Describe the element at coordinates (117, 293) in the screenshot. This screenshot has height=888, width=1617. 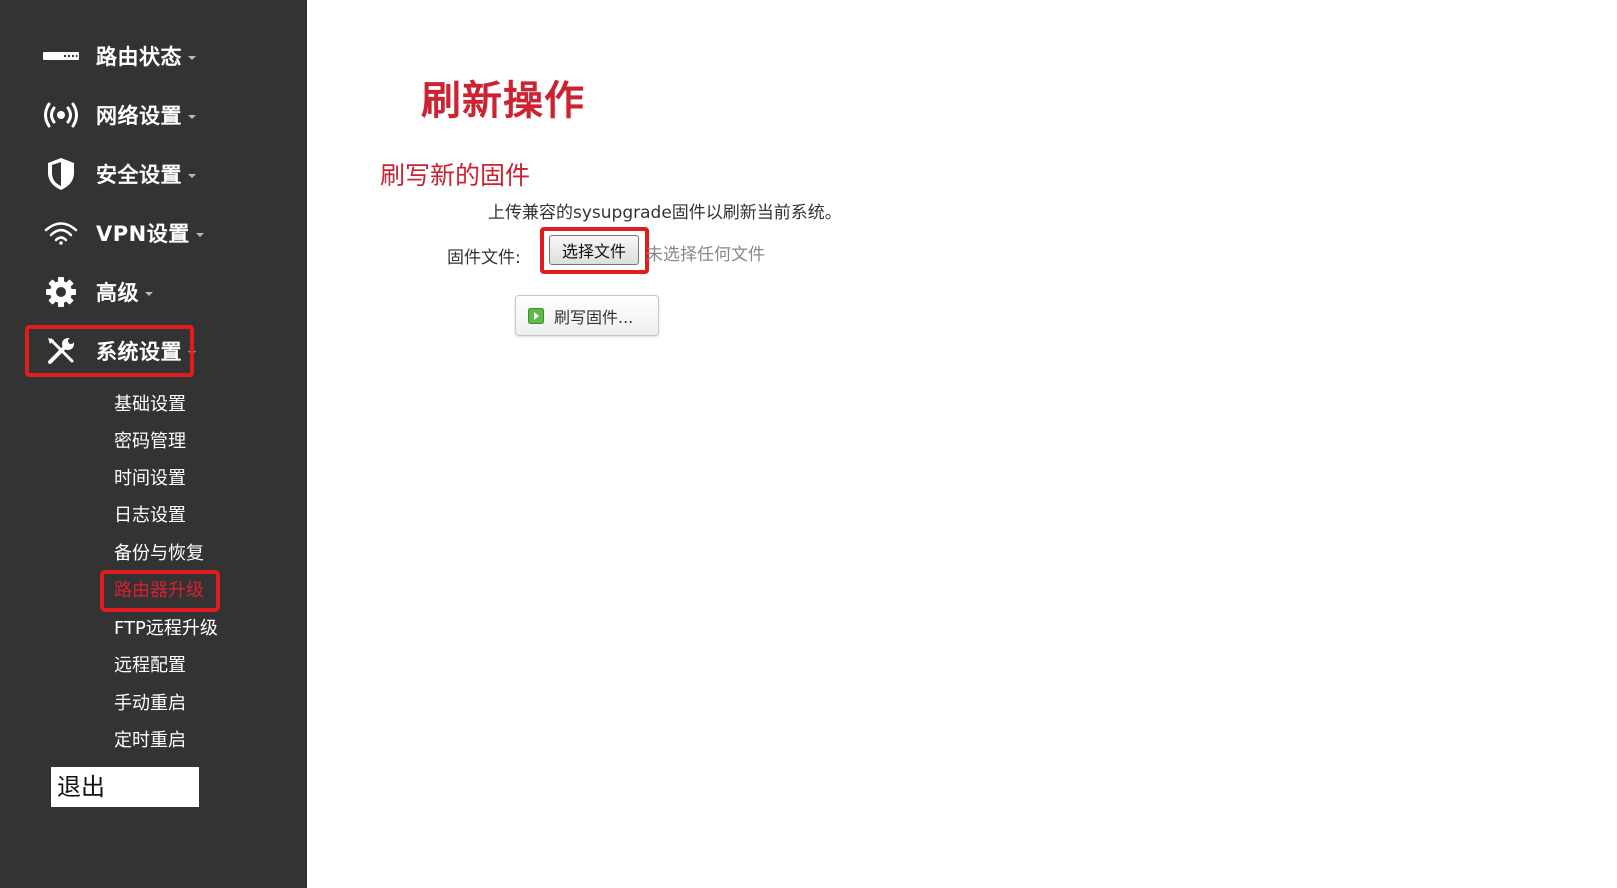
I see `nav-label: 高级` at that location.